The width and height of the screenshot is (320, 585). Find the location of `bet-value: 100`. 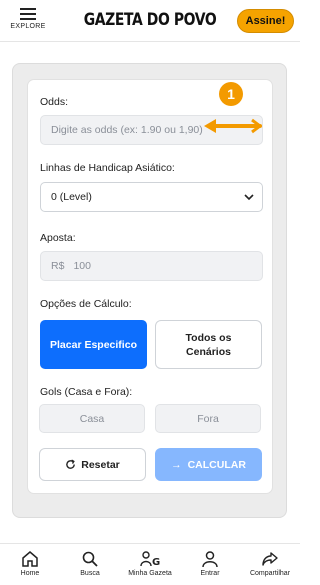

bet-value: 100 is located at coordinates (82, 266).